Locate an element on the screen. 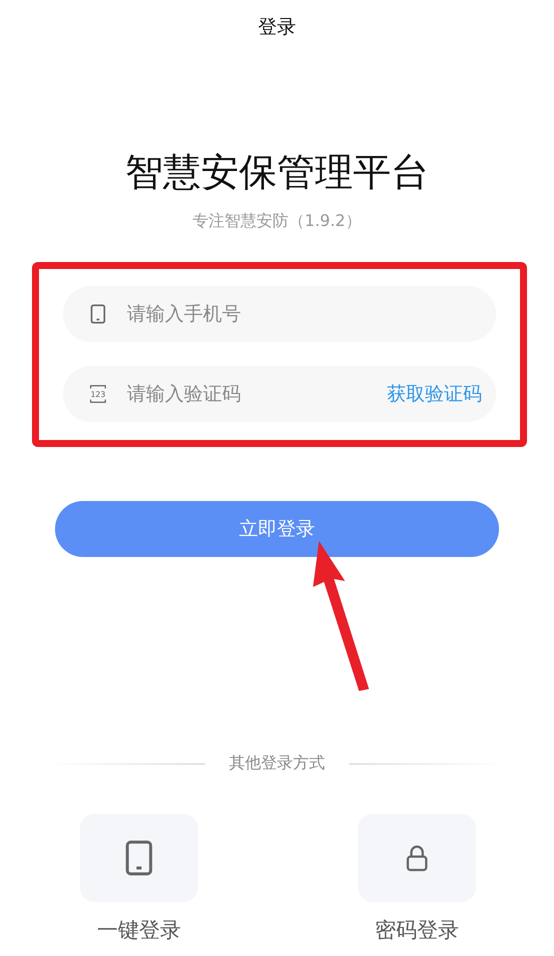  login-option-label: 一键登录 is located at coordinates (139, 930).